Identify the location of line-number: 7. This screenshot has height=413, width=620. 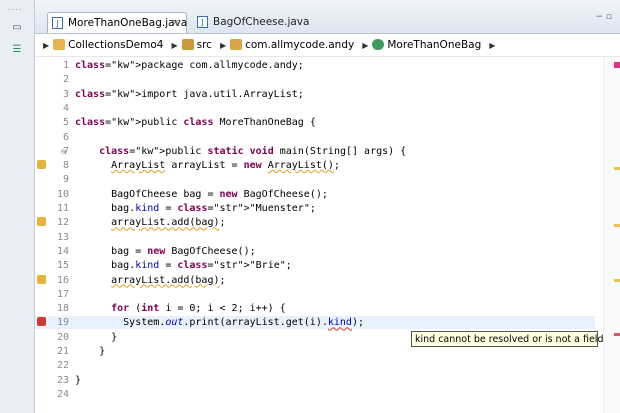
(65, 151).